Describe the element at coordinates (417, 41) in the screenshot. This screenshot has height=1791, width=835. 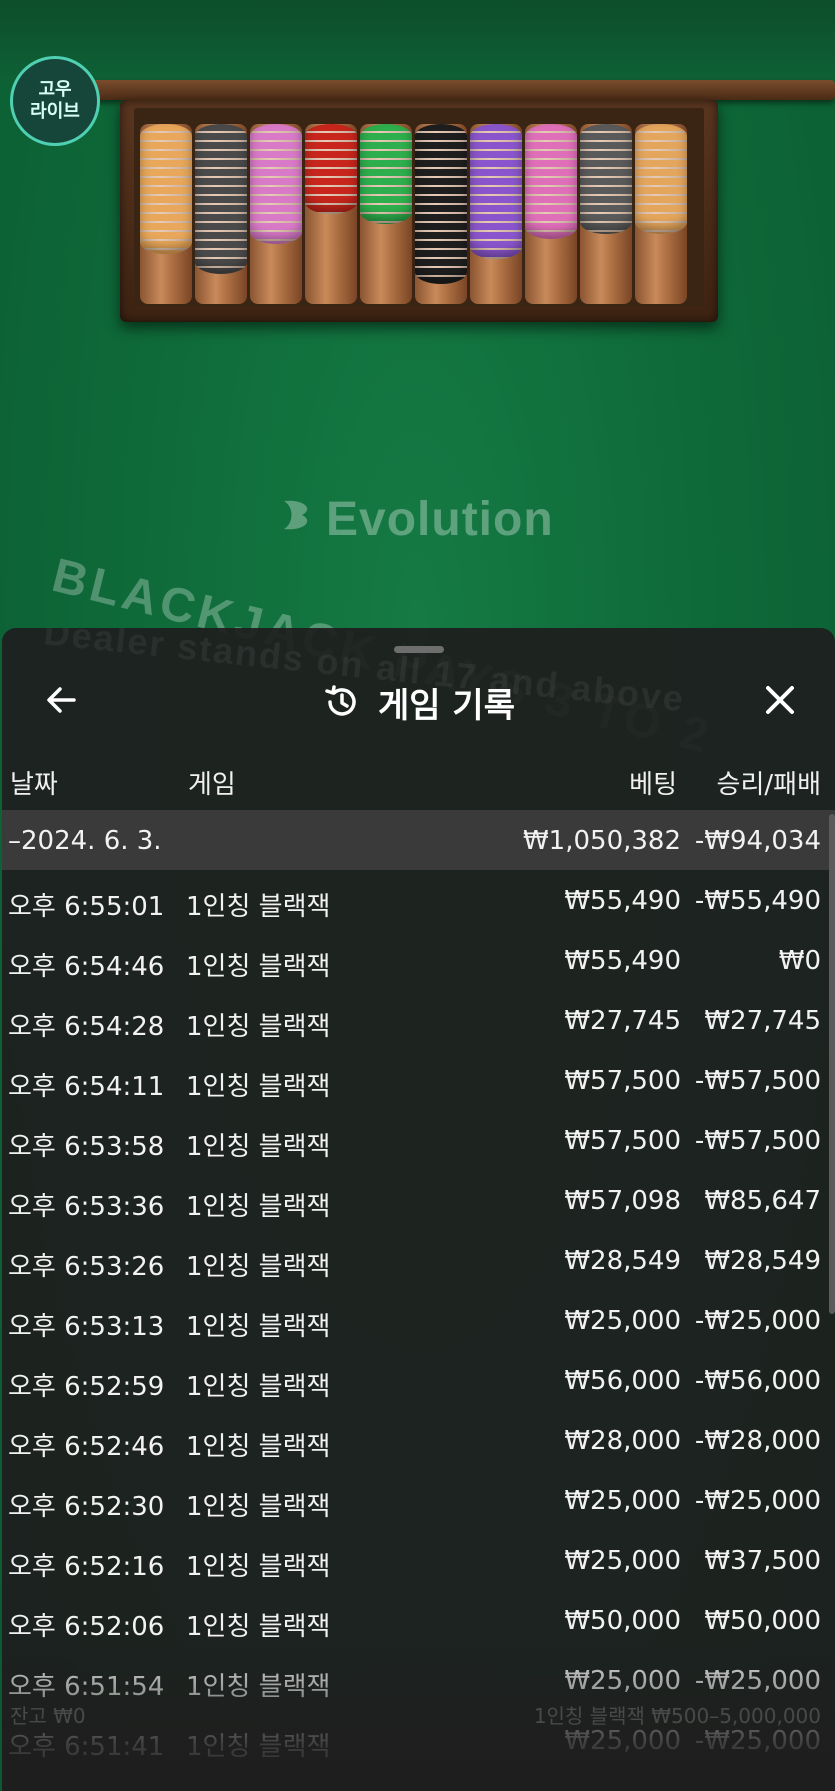
I see `table-top-felt` at that location.